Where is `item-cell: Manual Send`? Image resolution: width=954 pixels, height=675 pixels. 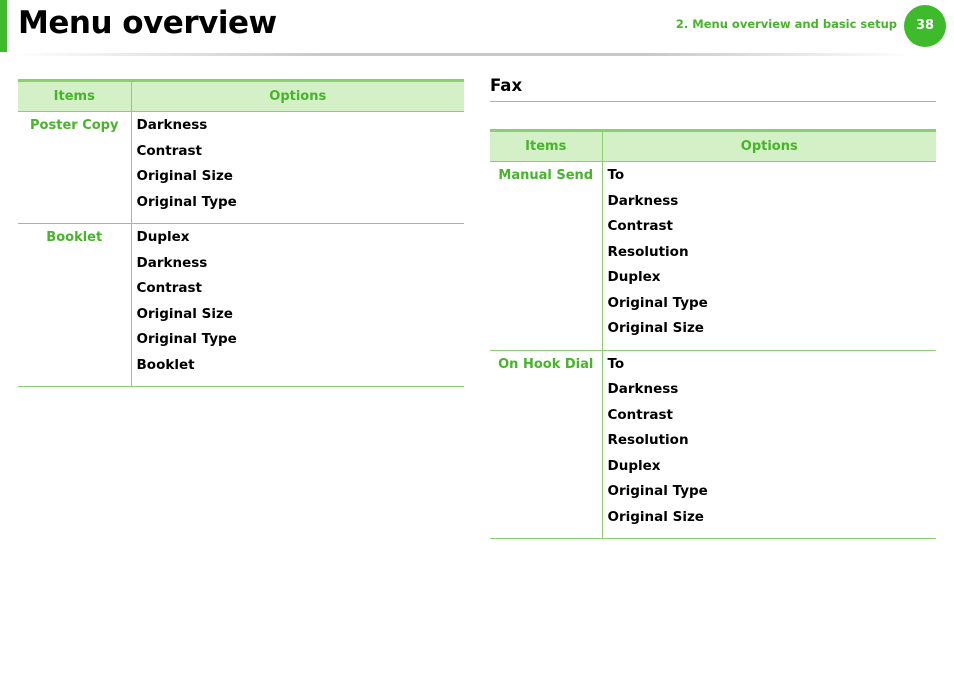
item-cell: Manual Send is located at coordinates (546, 256).